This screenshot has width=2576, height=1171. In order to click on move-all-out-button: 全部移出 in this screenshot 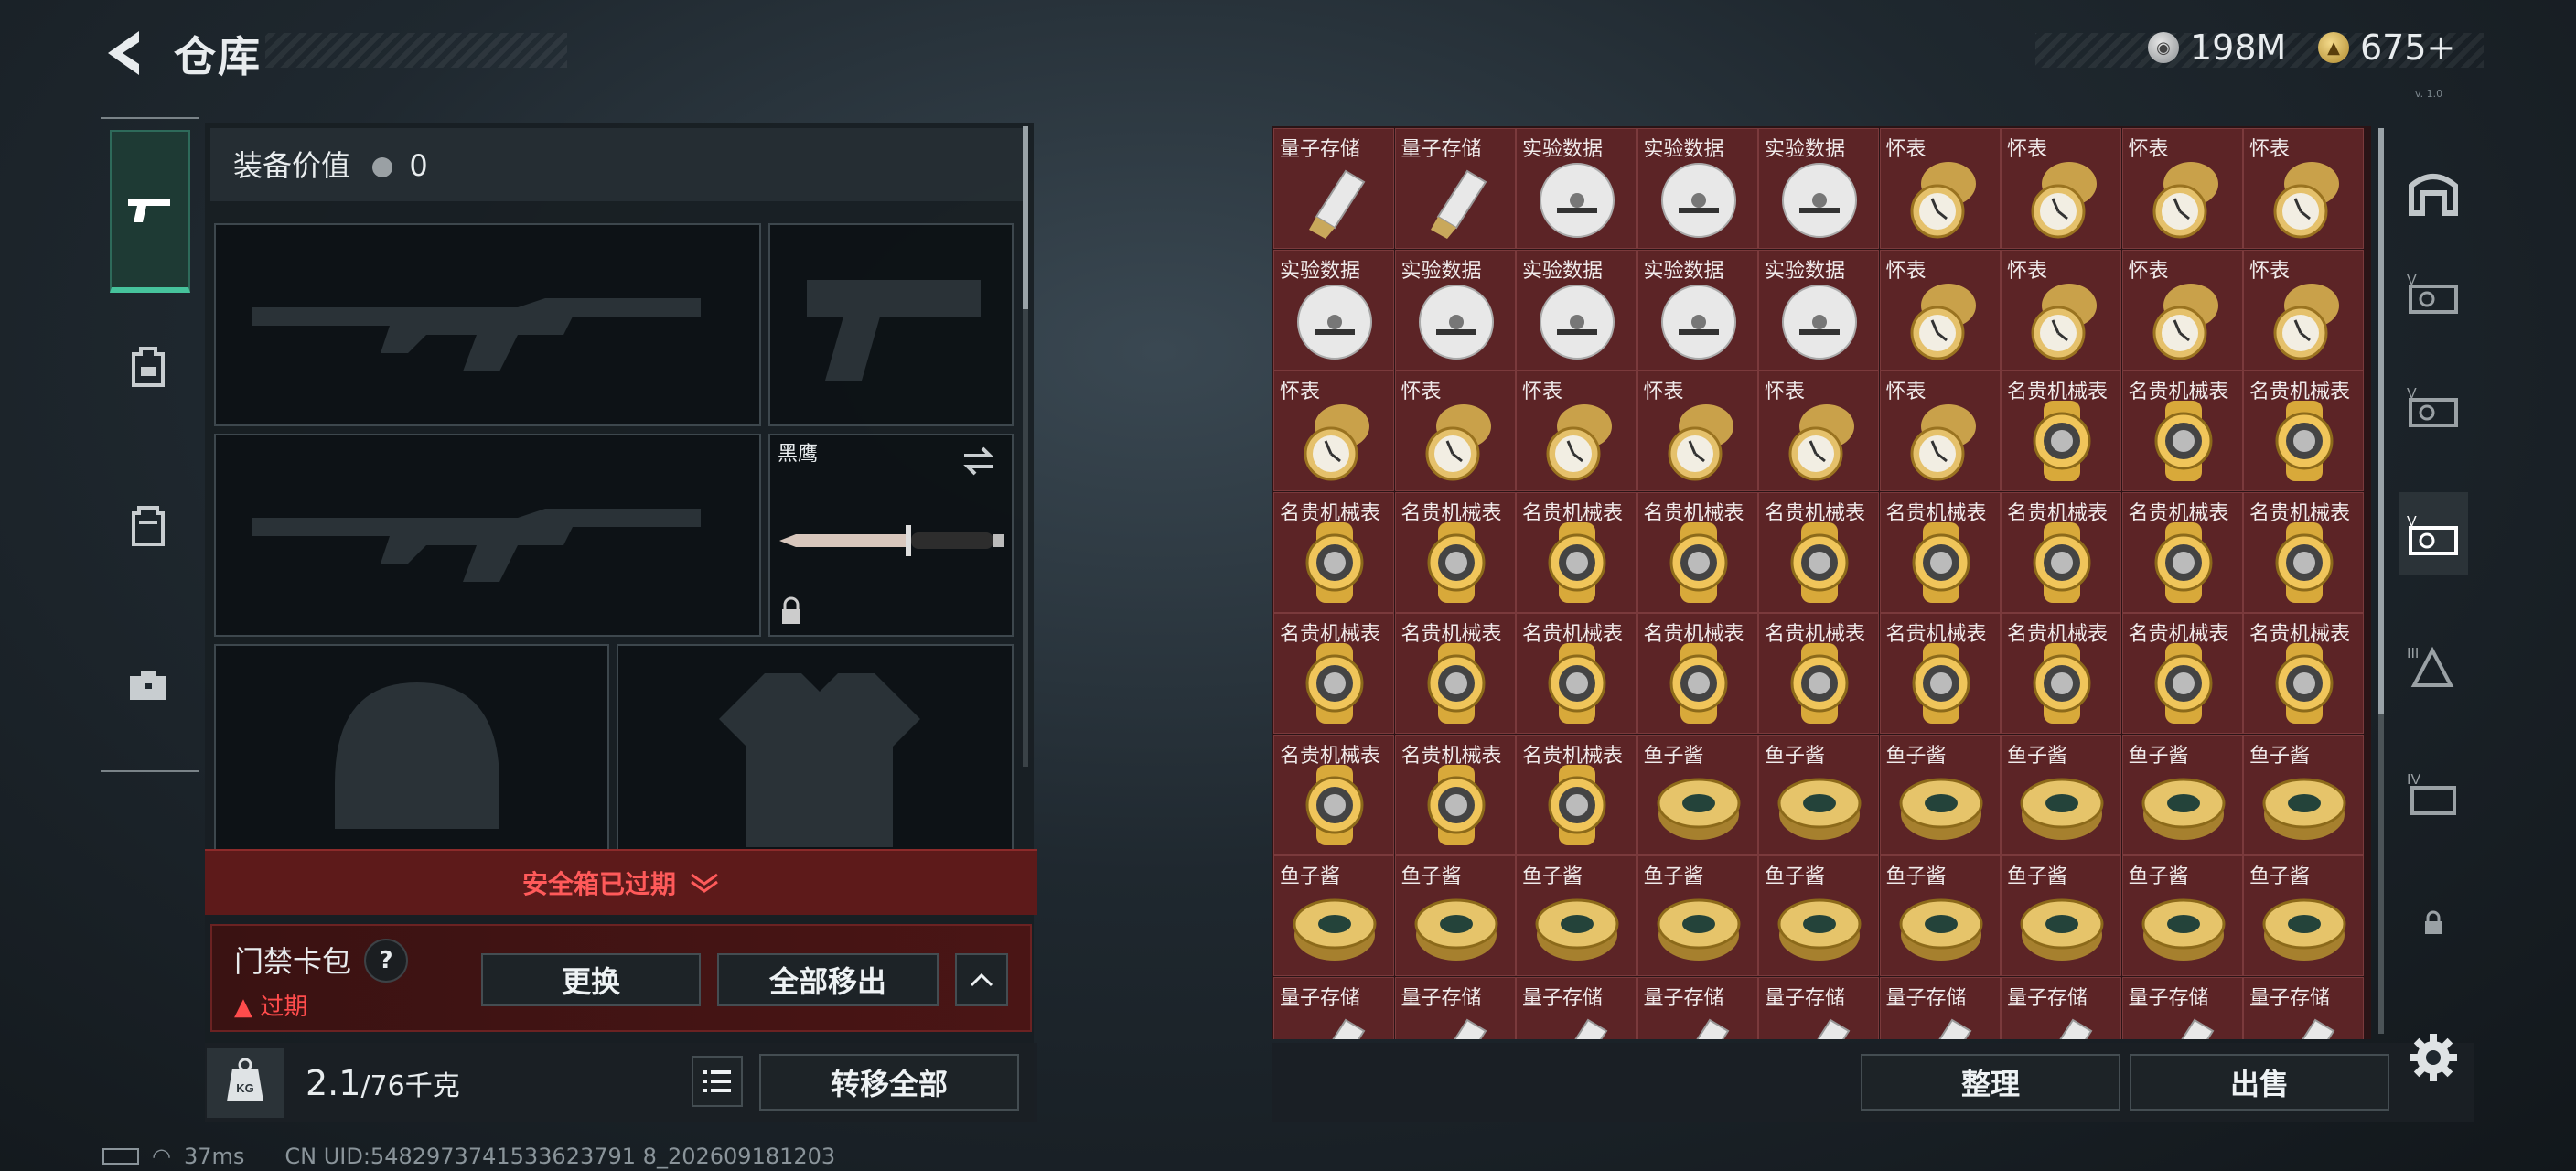, I will do `click(828, 979)`.